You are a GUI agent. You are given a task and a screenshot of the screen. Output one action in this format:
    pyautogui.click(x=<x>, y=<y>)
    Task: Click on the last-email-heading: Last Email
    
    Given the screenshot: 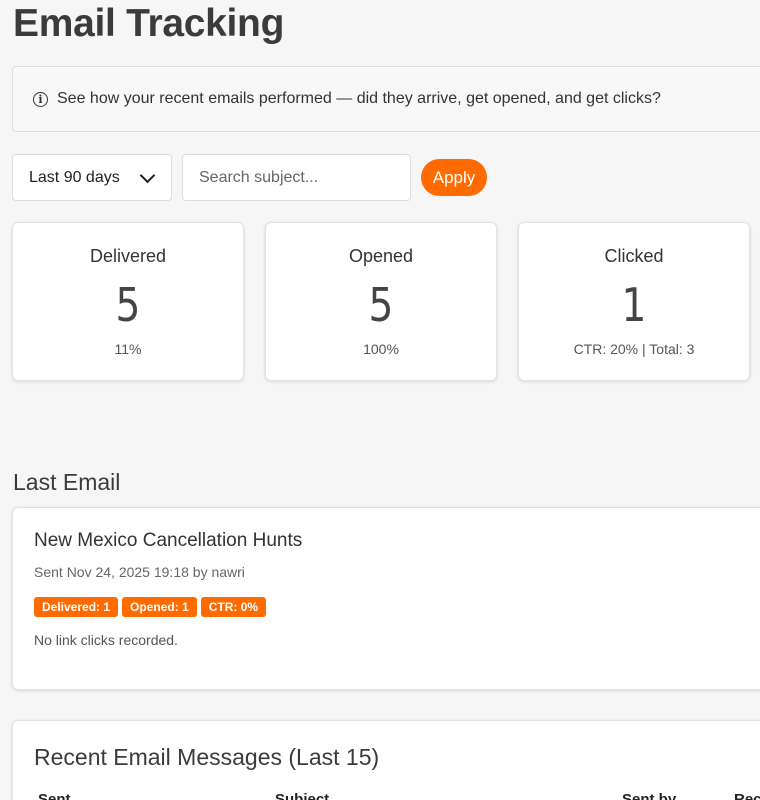 What is the action you would take?
    pyautogui.click(x=67, y=482)
    